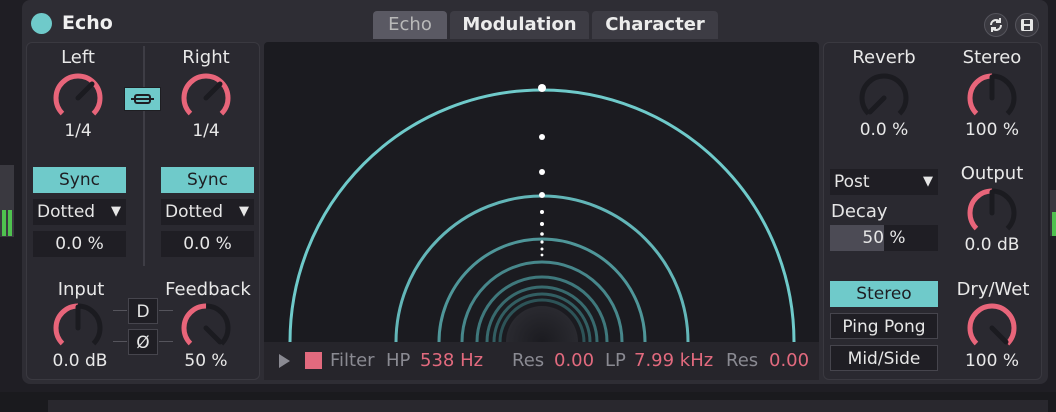 The image size is (1056, 412). What do you see at coordinates (78, 328) in the screenshot?
I see `input-knob` at bounding box center [78, 328].